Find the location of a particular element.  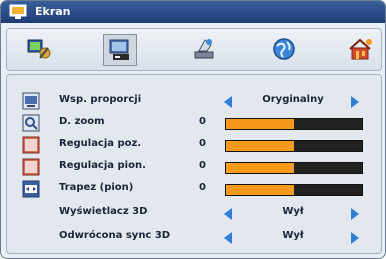

zoom-icon is located at coordinates (31, 123).